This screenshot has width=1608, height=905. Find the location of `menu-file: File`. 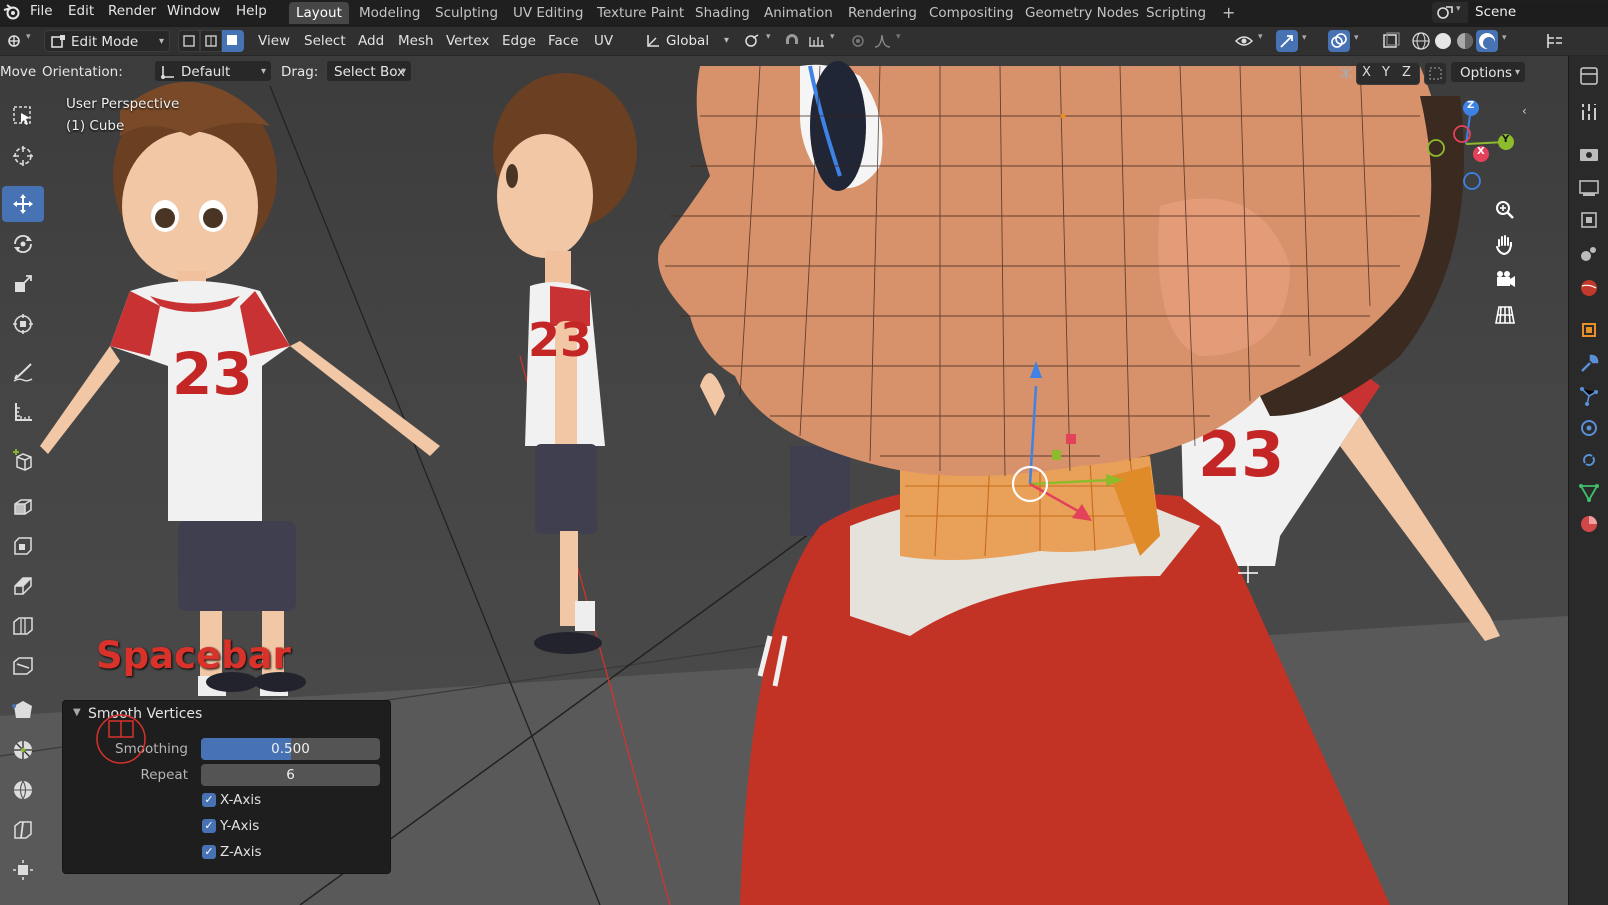

menu-file: File is located at coordinates (41, 12).